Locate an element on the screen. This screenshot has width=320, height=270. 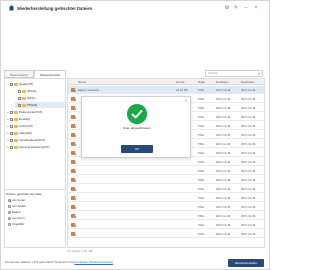
tree-item-label: Keine Erweiterung(XX) is located at coordinates (34, 147).